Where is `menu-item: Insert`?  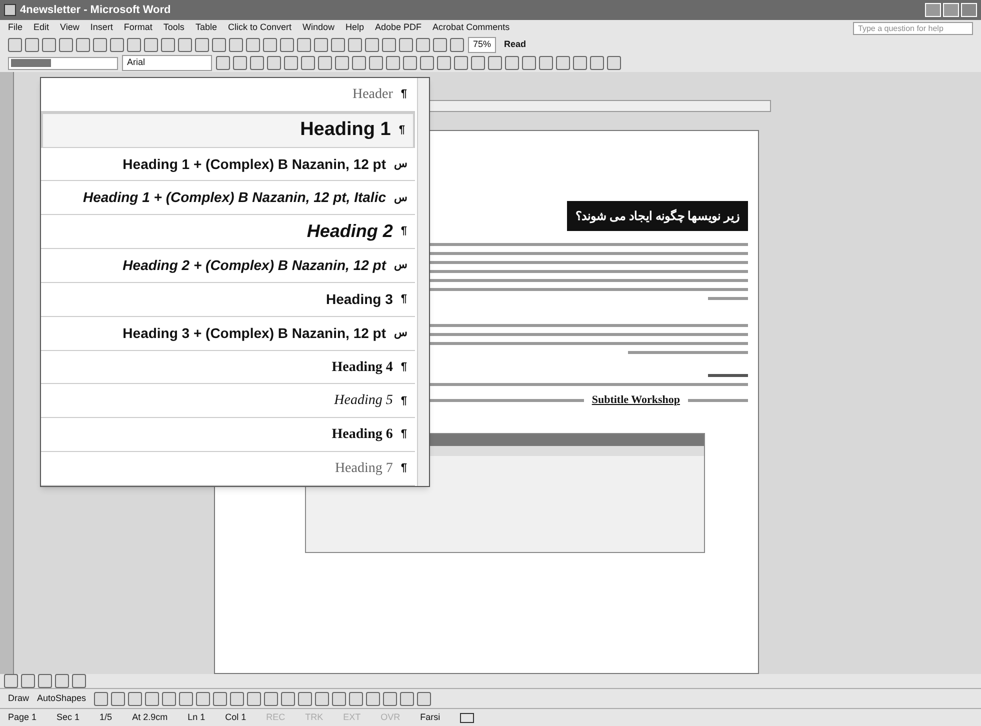
menu-item: Insert is located at coordinates (101, 28).